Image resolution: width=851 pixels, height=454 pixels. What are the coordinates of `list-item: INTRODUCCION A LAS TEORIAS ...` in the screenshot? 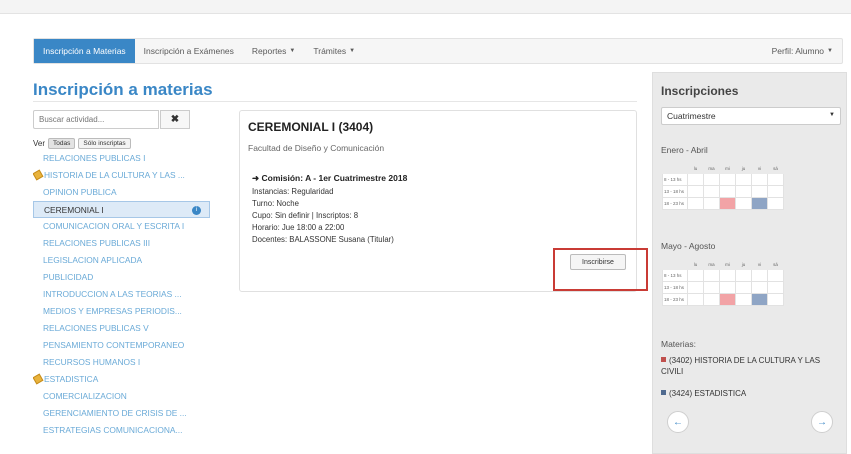 It's located at (125, 294).